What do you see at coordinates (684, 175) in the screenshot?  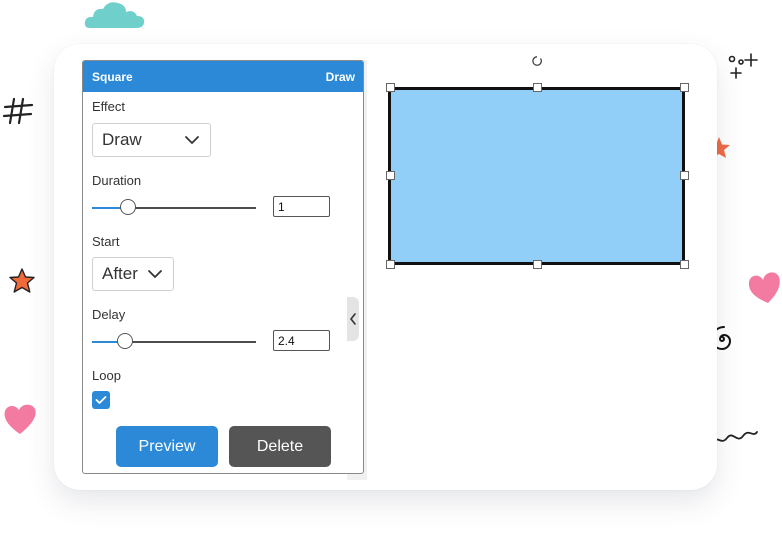 I see `resize-handle-right` at bounding box center [684, 175].